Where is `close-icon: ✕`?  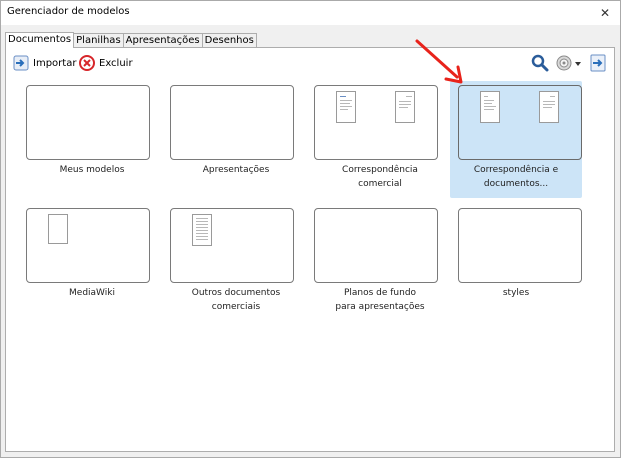
close-icon: ✕ is located at coordinates (605, 13).